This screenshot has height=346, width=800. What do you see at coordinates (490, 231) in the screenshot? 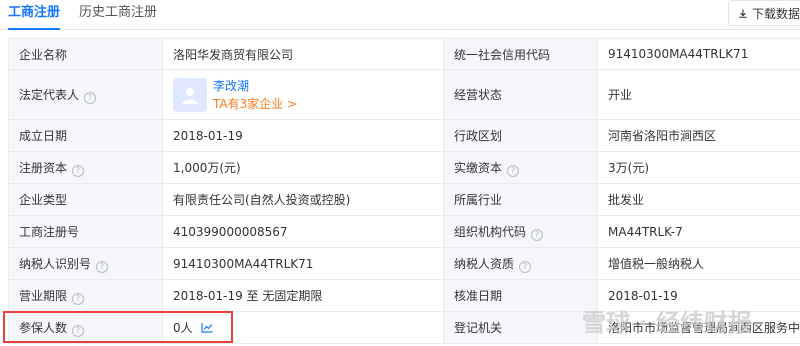
I see `label-org-code: 组织机构代码` at bounding box center [490, 231].